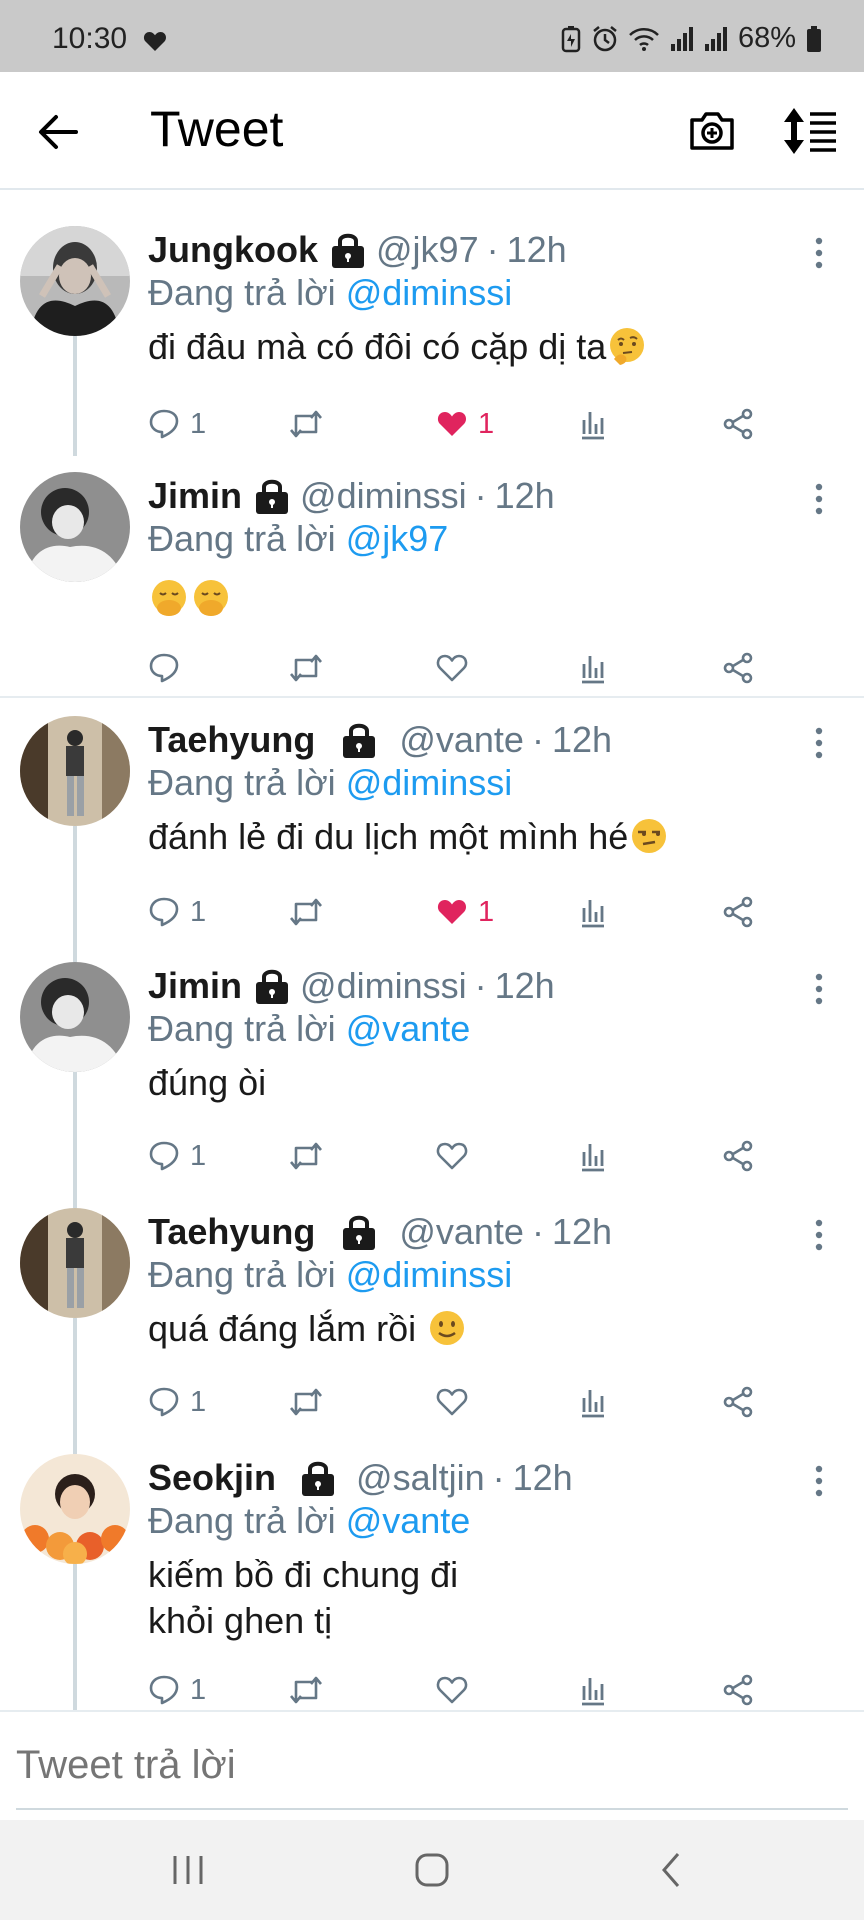 The height and width of the screenshot is (1920, 864). Describe the element at coordinates (75, 281) in the screenshot. I see `avatar-jungkook` at that location.